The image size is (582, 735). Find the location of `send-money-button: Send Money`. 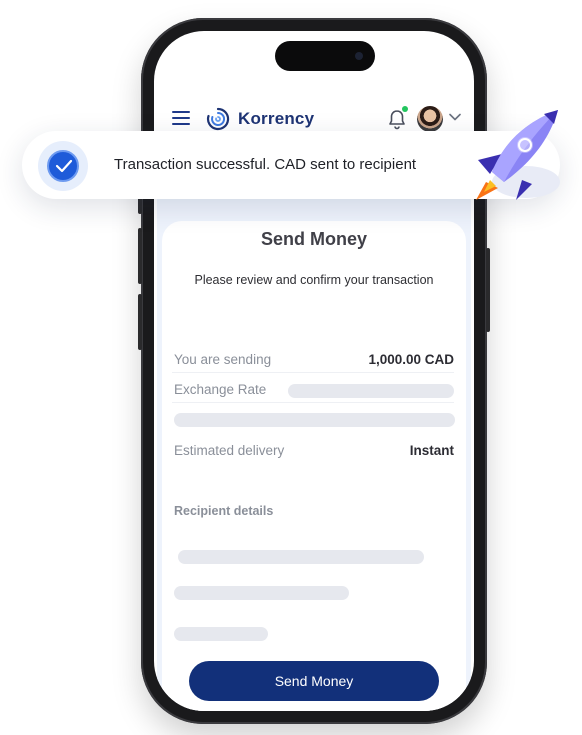

send-money-button: Send Money is located at coordinates (314, 681).